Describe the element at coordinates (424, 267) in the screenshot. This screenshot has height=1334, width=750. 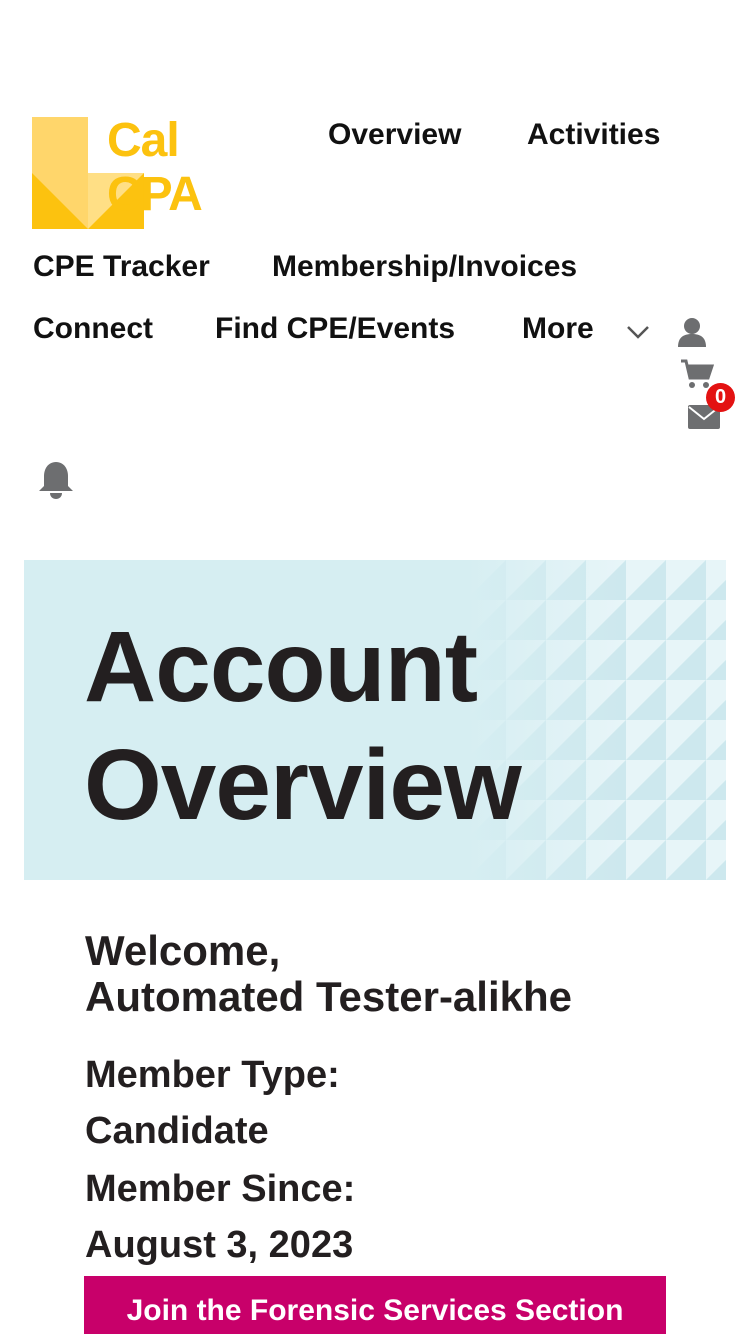
I see `nav-membership-invoices: Membership/Invoices` at that location.